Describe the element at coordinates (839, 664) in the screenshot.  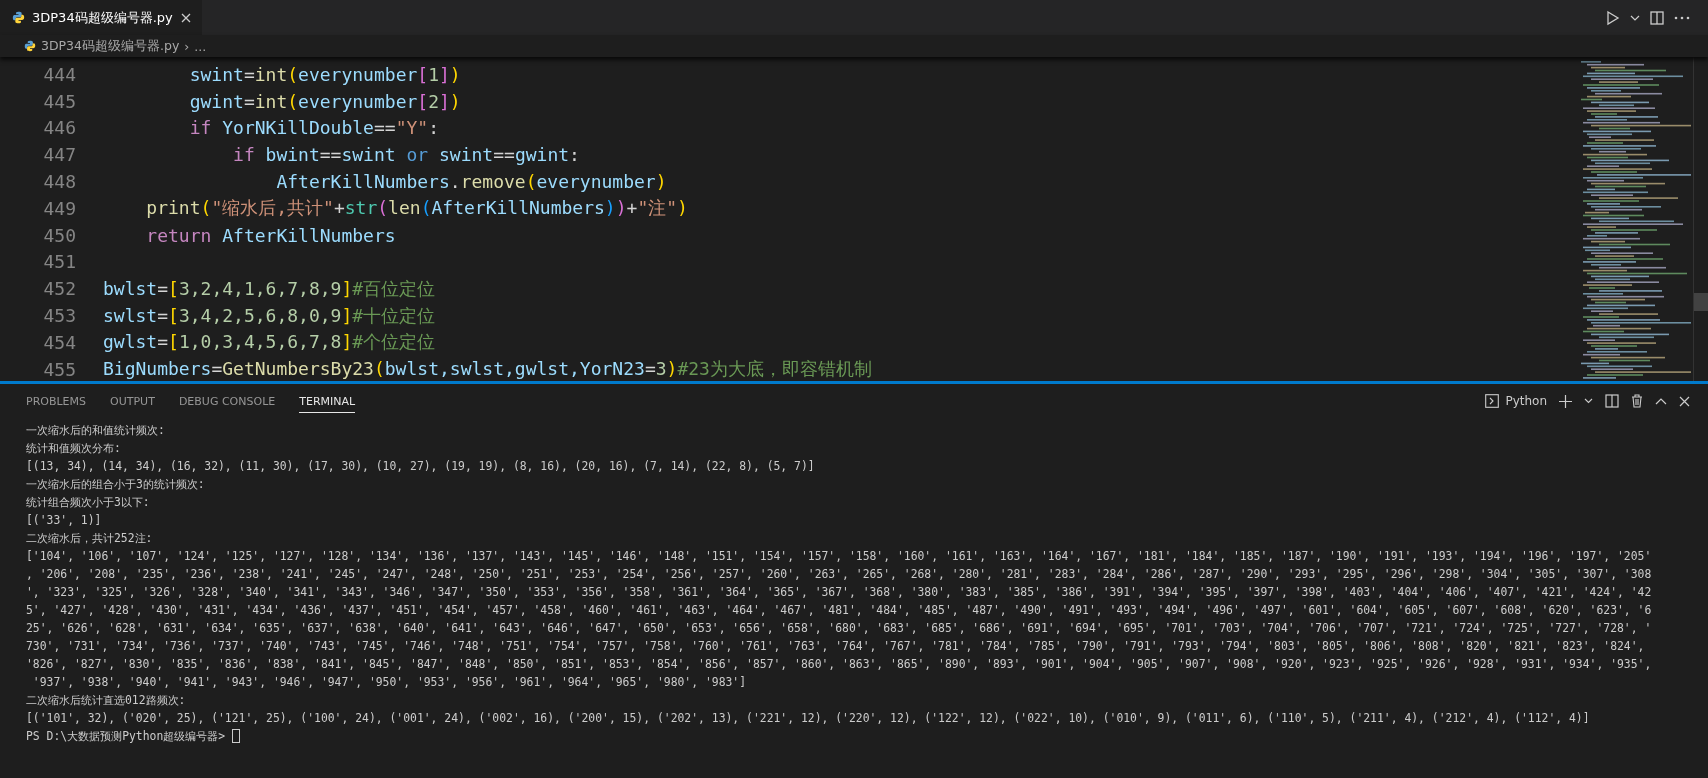
I see `terminal-line: '826', '827', '830', '835', '836', '838', '841', '845', '847', '848', '850', '851', '853', '854', '856', '857', '860', '863', '865', '890', '893', '901', '904', '905', '907', '908', '920', '923', '925', '926', '928', '931', '934', '935',` at that location.